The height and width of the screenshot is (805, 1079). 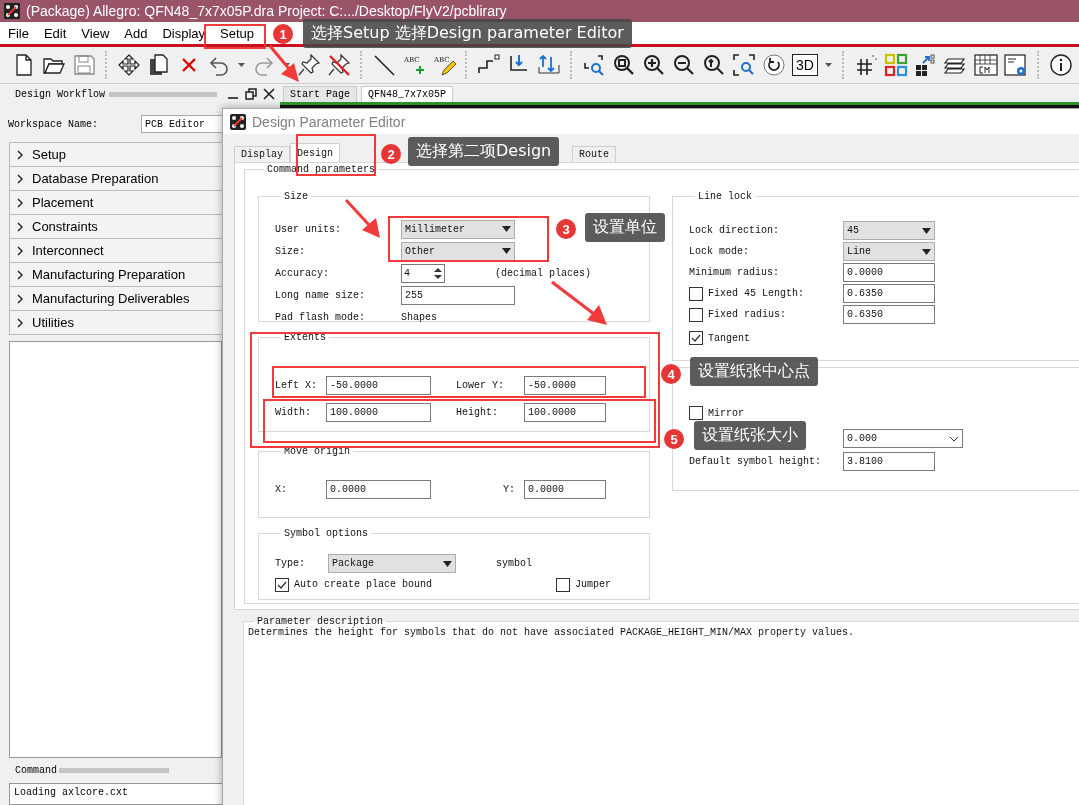 I want to click on callout: 设置单位, so click(x=625, y=227).